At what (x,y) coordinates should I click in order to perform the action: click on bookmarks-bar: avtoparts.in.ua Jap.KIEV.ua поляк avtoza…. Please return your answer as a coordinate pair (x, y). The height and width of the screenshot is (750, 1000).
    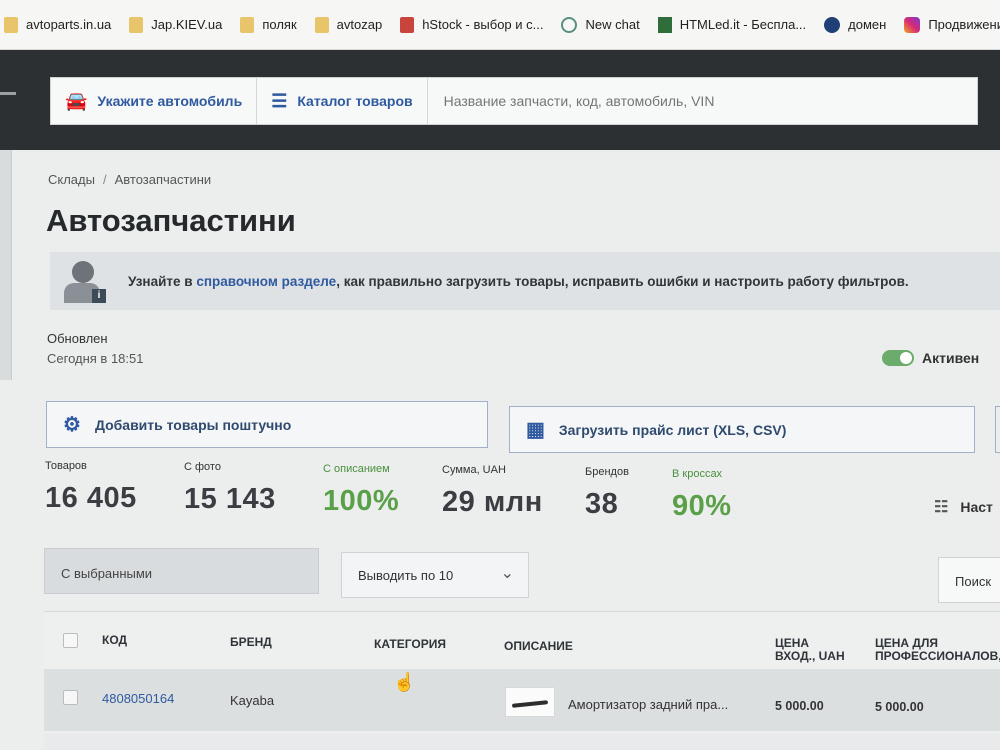
    Looking at the image, I should click on (500, 25).